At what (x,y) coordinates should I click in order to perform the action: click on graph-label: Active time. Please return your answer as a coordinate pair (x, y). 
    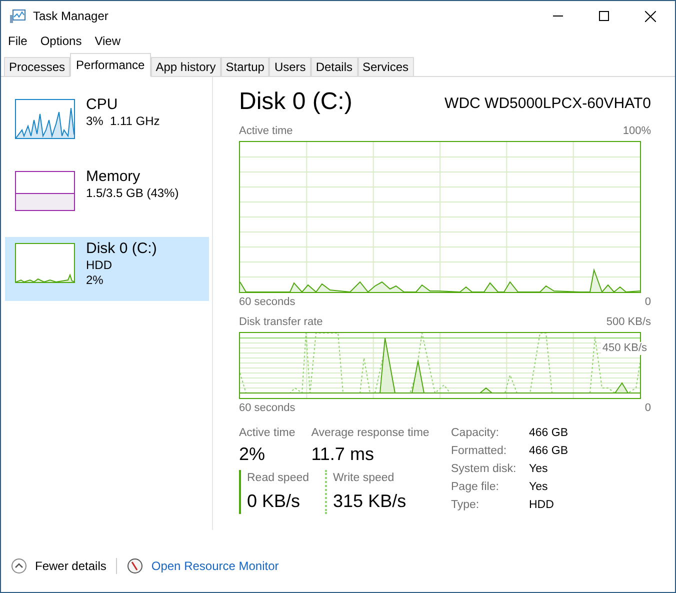
    Looking at the image, I should click on (266, 131).